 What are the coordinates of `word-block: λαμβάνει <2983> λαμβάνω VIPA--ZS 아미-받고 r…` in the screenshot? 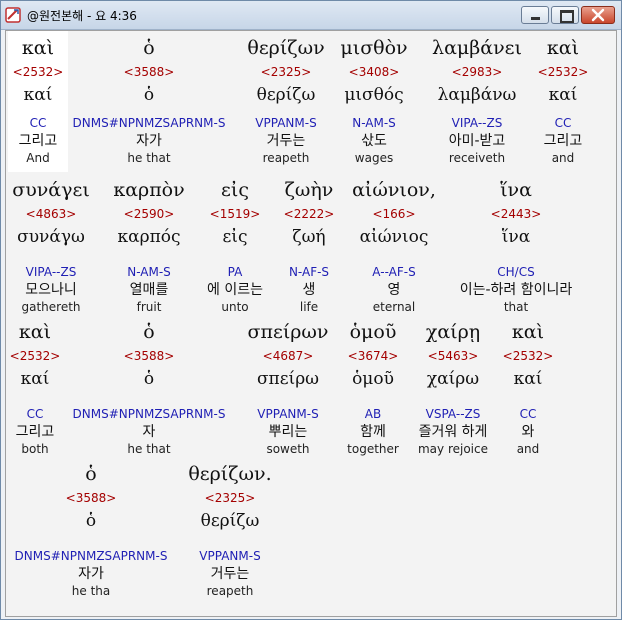 It's located at (477, 98).